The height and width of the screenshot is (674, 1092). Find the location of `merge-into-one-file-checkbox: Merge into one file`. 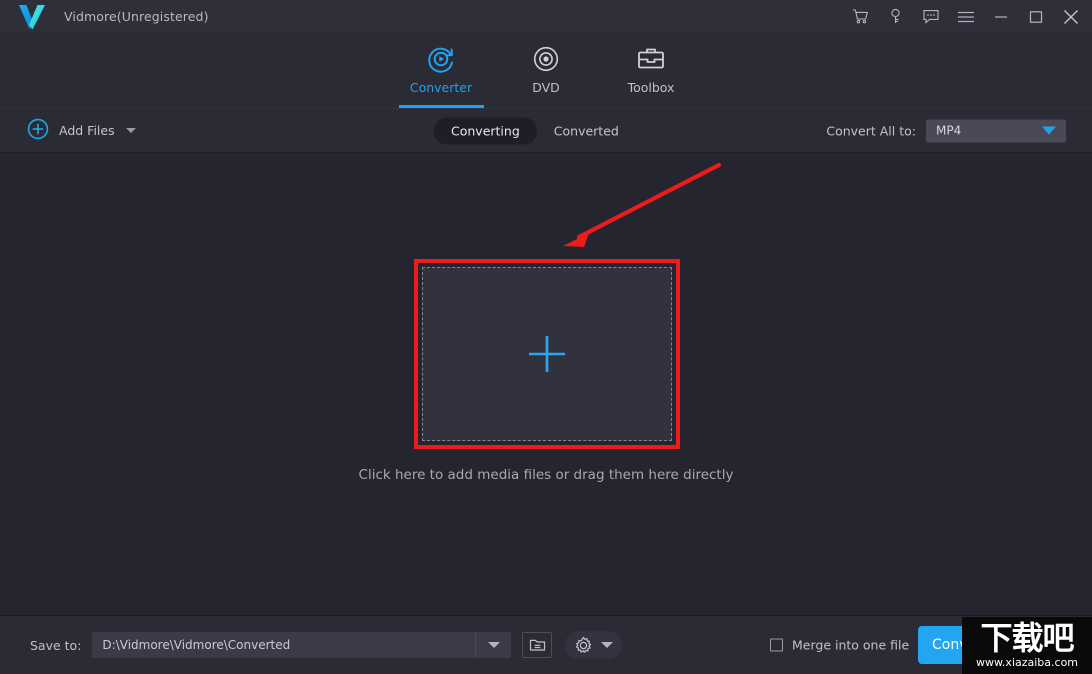

merge-into-one-file-checkbox: Merge into one file is located at coordinates (839, 645).